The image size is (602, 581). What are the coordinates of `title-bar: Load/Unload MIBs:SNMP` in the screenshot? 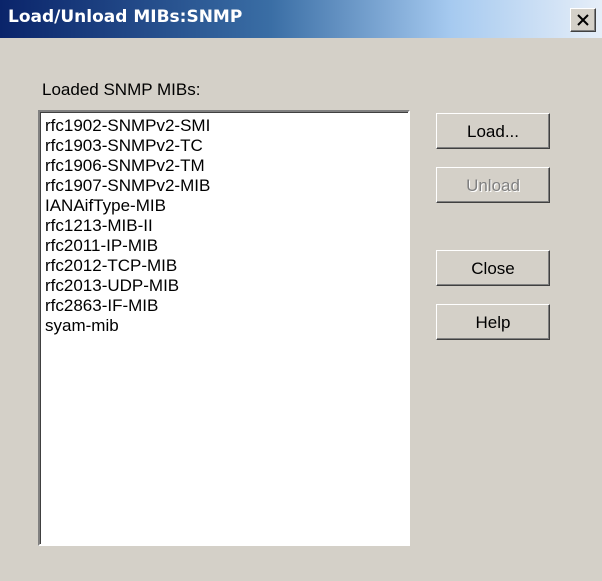 It's located at (301, 19).